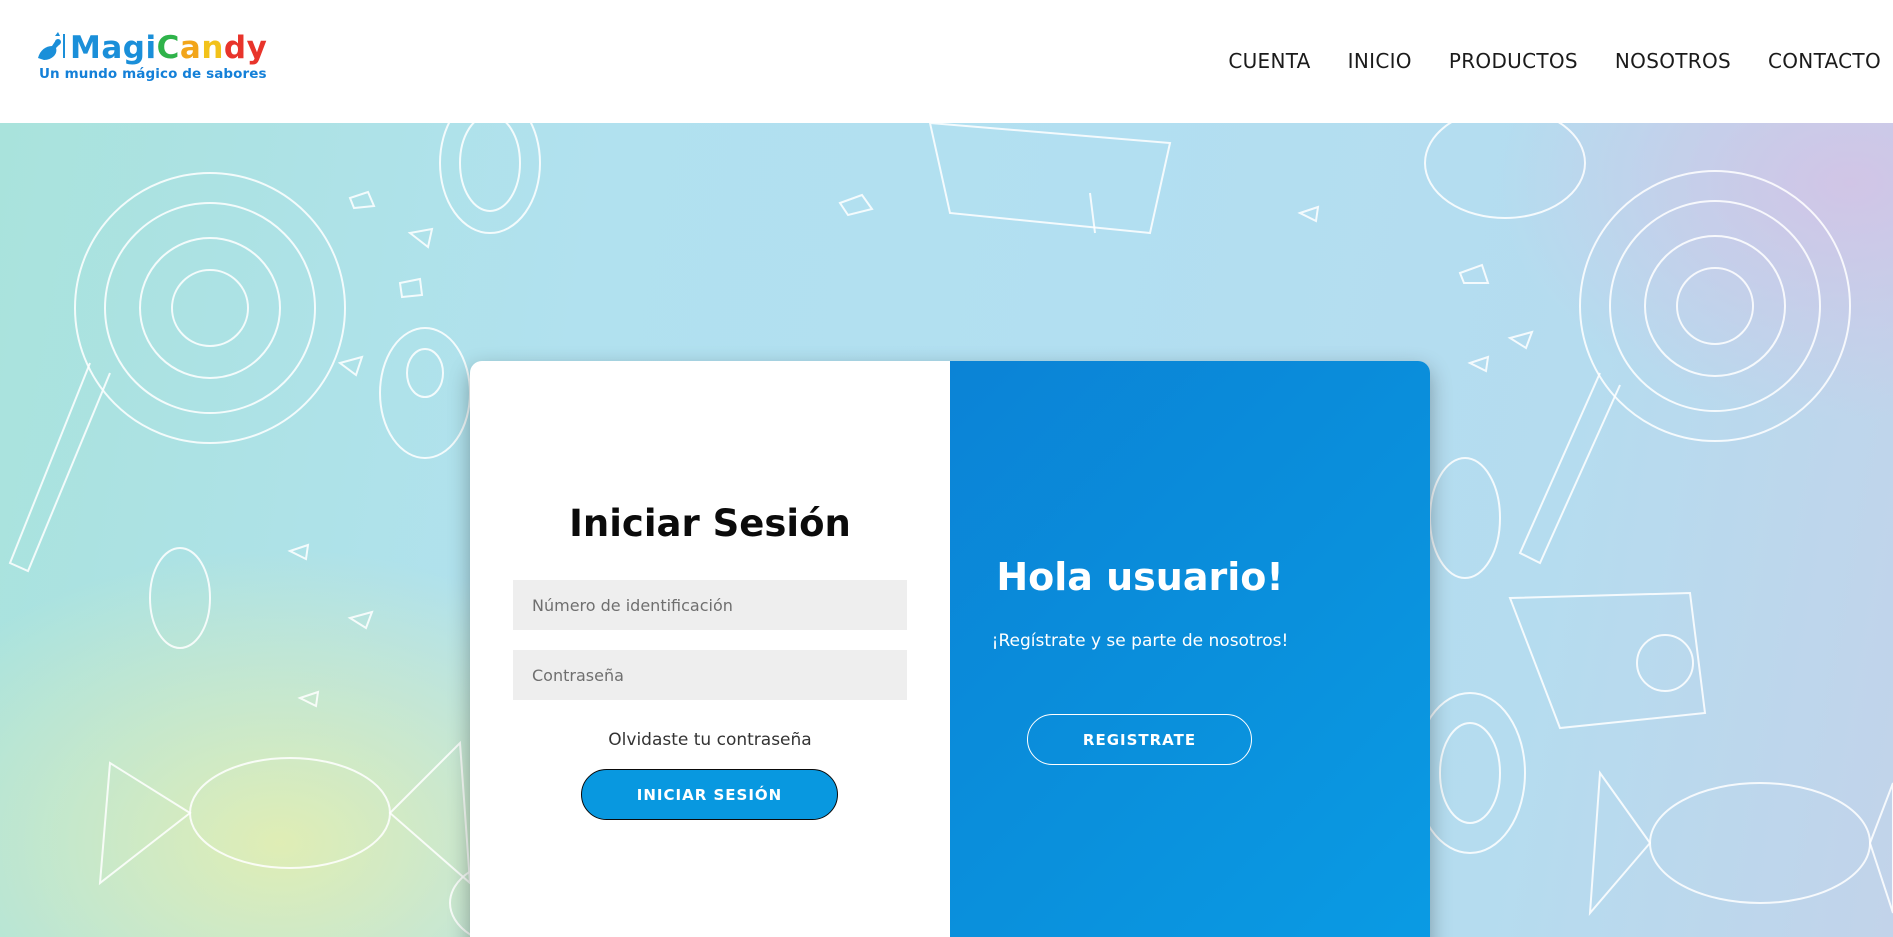 The image size is (1893, 937). What do you see at coordinates (1140, 577) in the screenshot?
I see `register-title: Hola usuario!` at bounding box center [1140, 577].